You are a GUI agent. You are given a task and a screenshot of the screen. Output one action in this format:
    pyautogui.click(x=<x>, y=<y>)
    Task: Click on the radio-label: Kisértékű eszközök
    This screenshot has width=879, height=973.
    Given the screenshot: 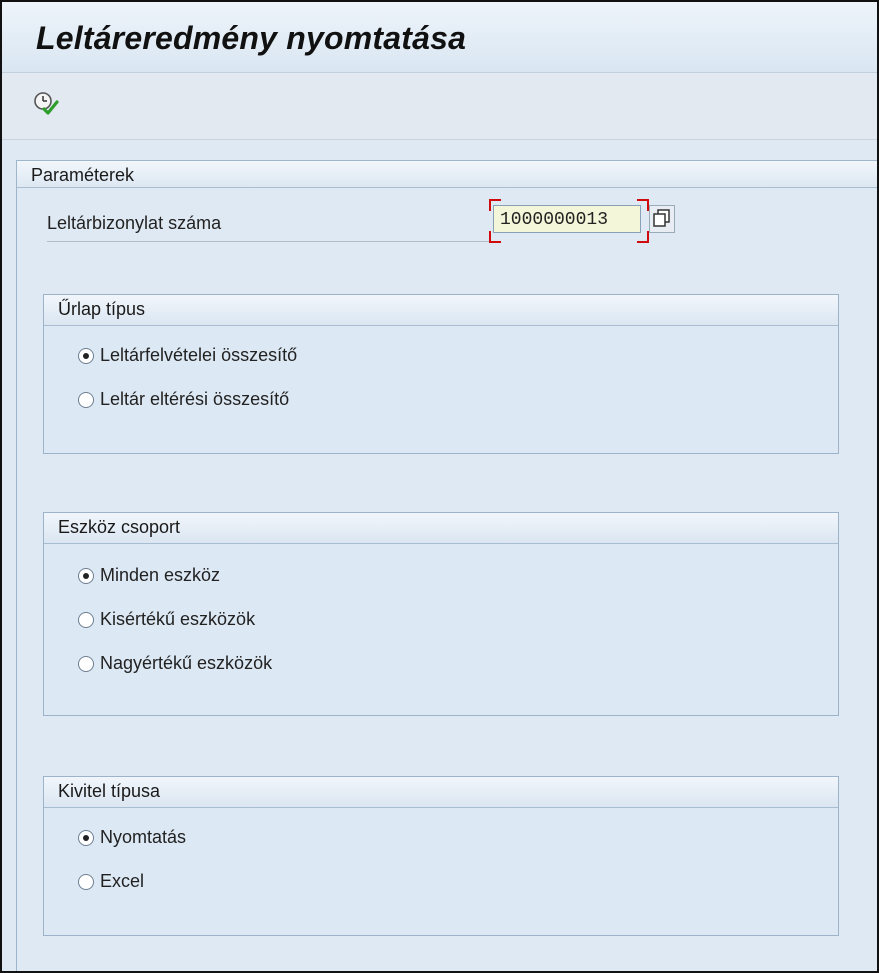 What is the action you would take?
    pyautogui.click(x=178, y=619)
    